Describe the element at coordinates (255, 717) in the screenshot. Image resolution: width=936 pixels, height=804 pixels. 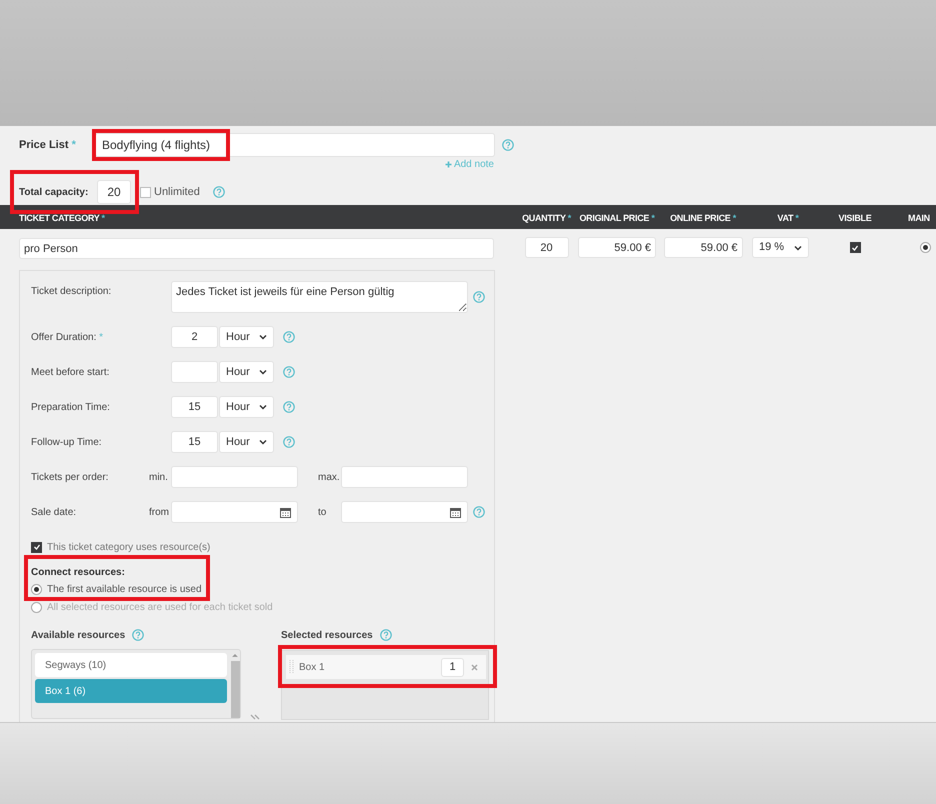
I see `double-chevron-icon` at that location.